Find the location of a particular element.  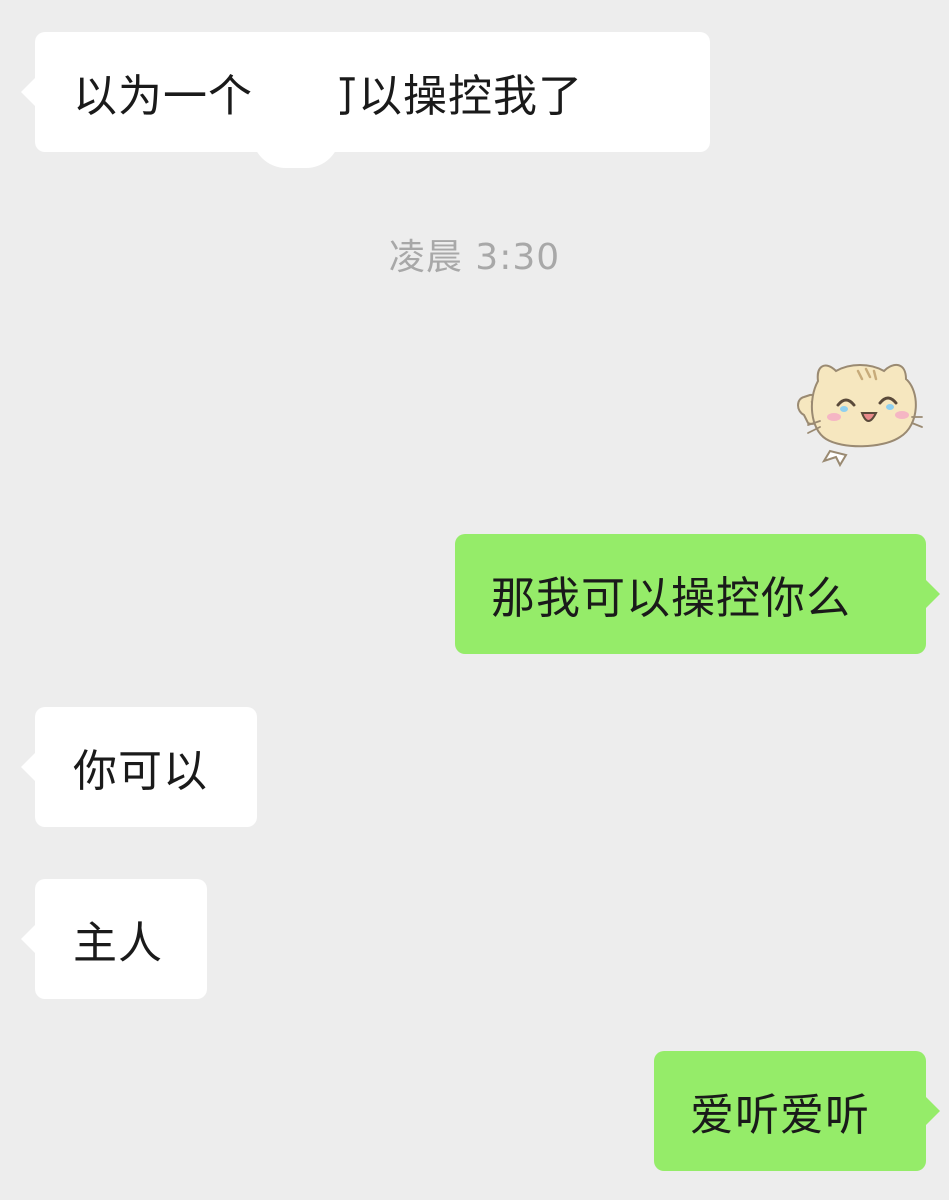

message-text: 那我可以操控你么 is located at coordinates (671, 598).